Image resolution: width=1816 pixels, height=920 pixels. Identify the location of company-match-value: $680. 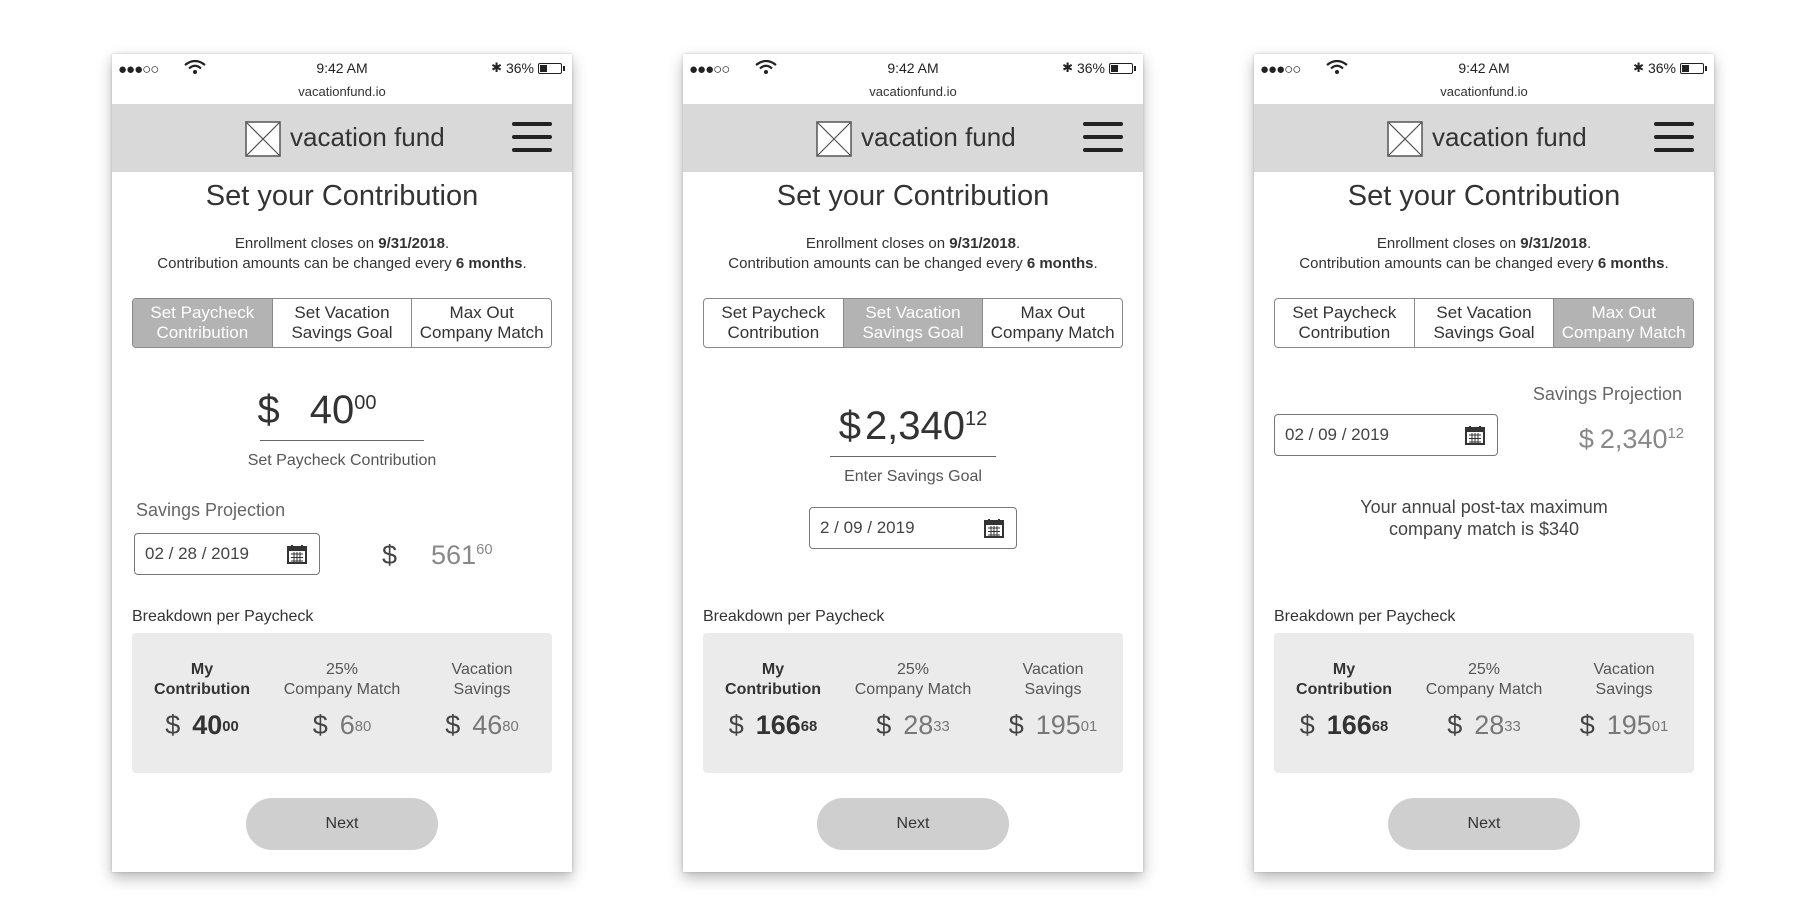
(342, 725).